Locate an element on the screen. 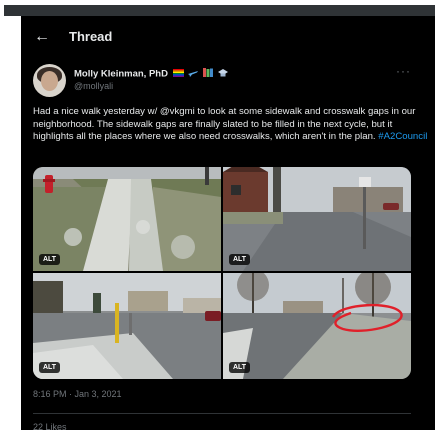 This screenshot has height=430, width=439. airplane-icon is located at coordinates (193, 74).